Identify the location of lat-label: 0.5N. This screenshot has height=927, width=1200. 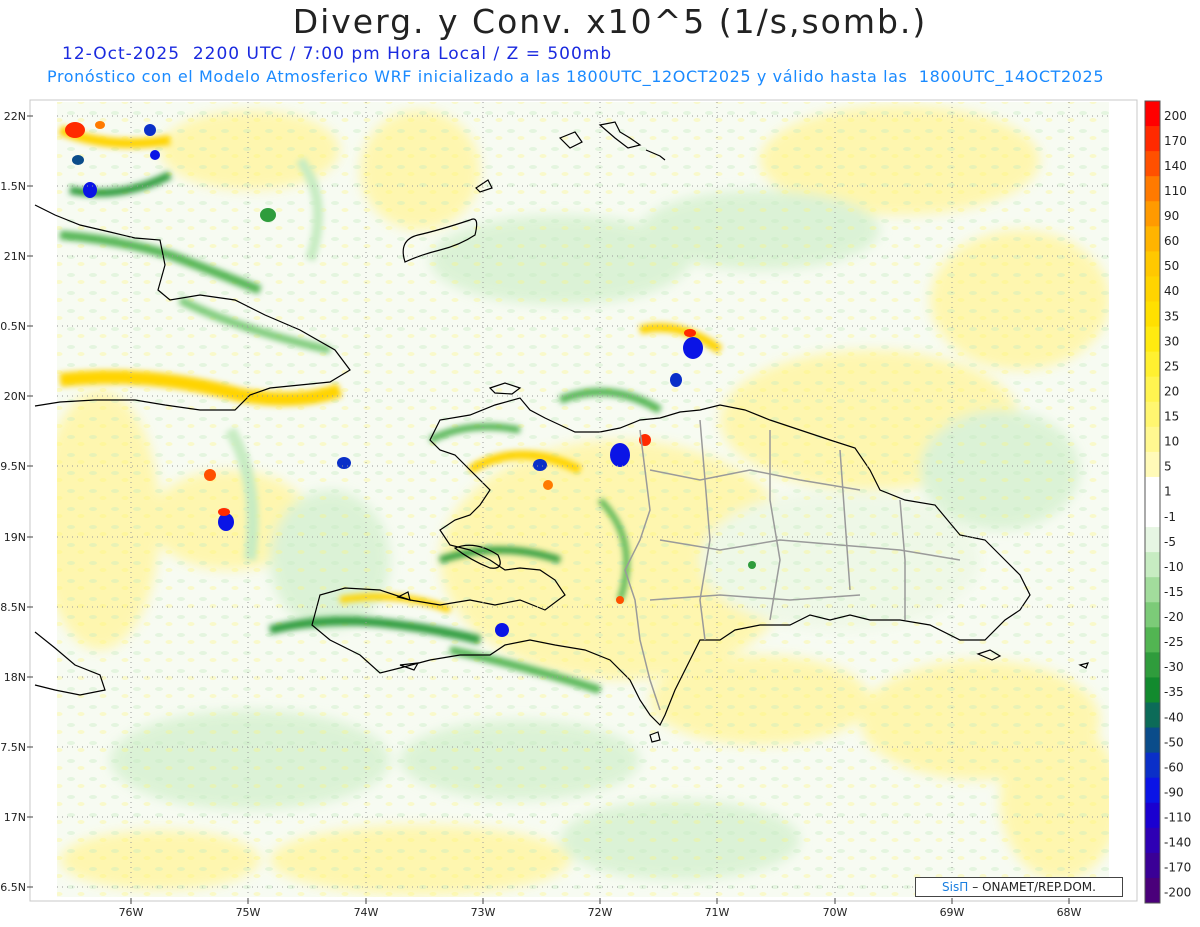
(13, 326).